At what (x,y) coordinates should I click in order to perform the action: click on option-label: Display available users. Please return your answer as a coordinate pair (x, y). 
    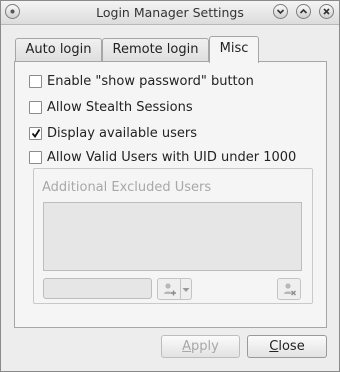
    Looking at the image, I should click on (122, 133).